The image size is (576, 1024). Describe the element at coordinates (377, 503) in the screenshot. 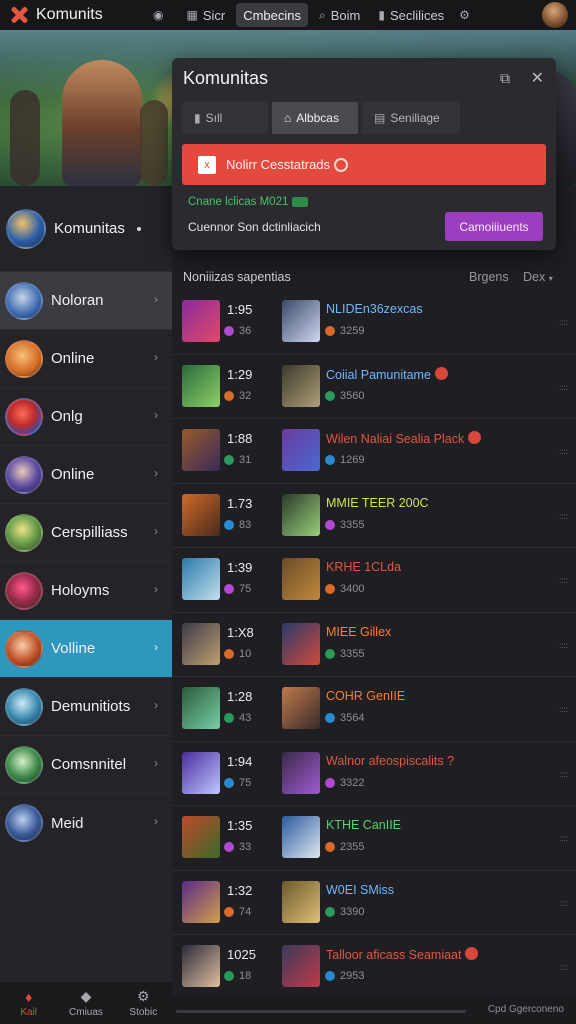

I see `community-name: MMIE TEER 200C` at that location.